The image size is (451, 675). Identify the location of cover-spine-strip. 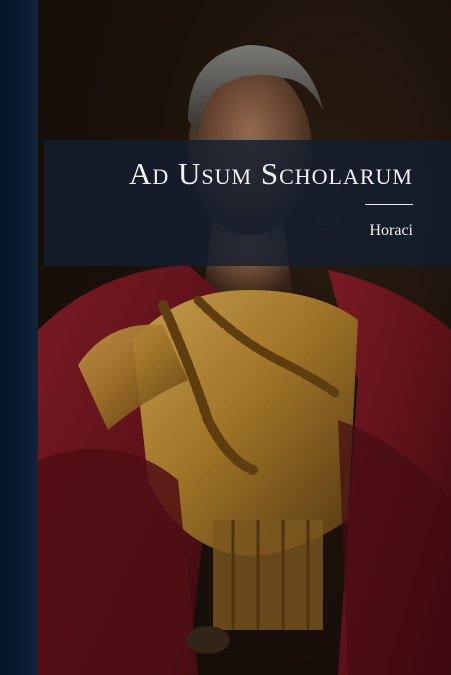
(19, 337).